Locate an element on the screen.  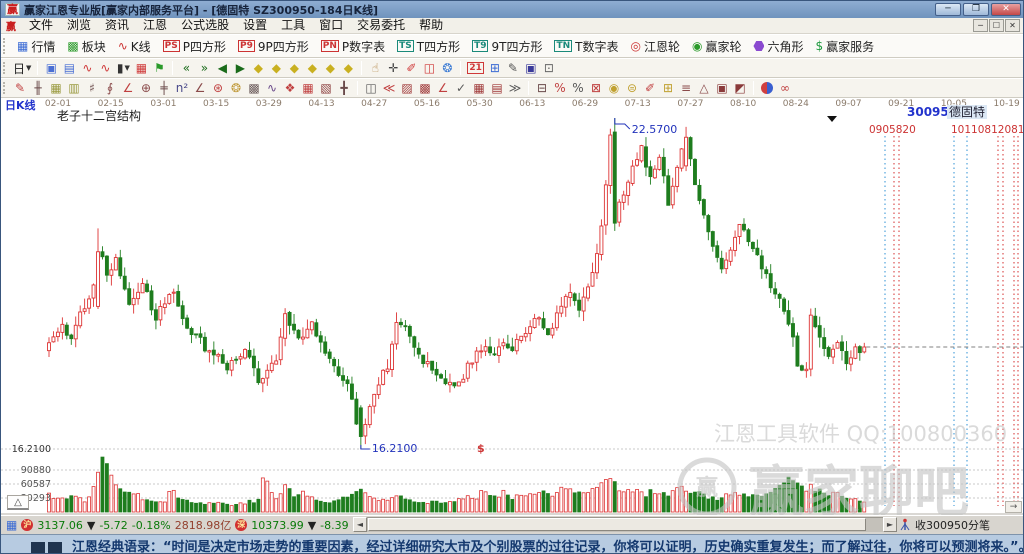
infinity-button: ∞ is located at coordinates (785, 88).